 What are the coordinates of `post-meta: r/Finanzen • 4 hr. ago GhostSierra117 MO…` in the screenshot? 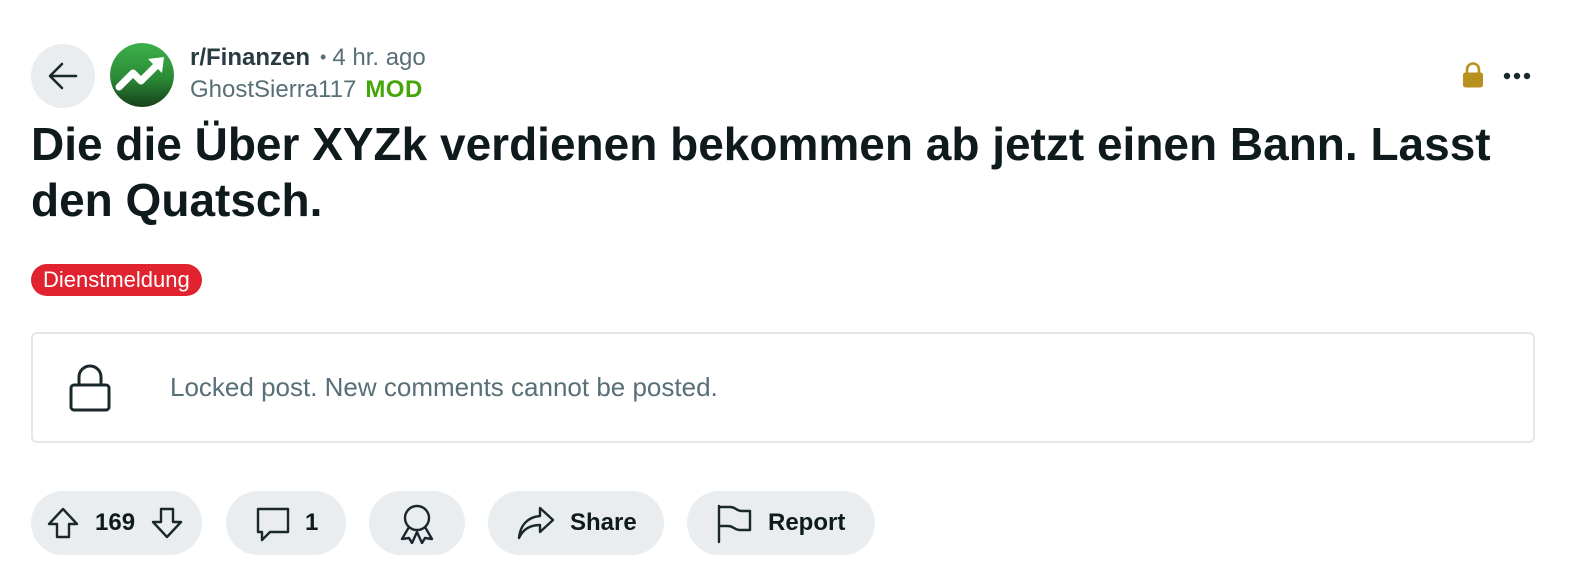 It's located at (308, 76).